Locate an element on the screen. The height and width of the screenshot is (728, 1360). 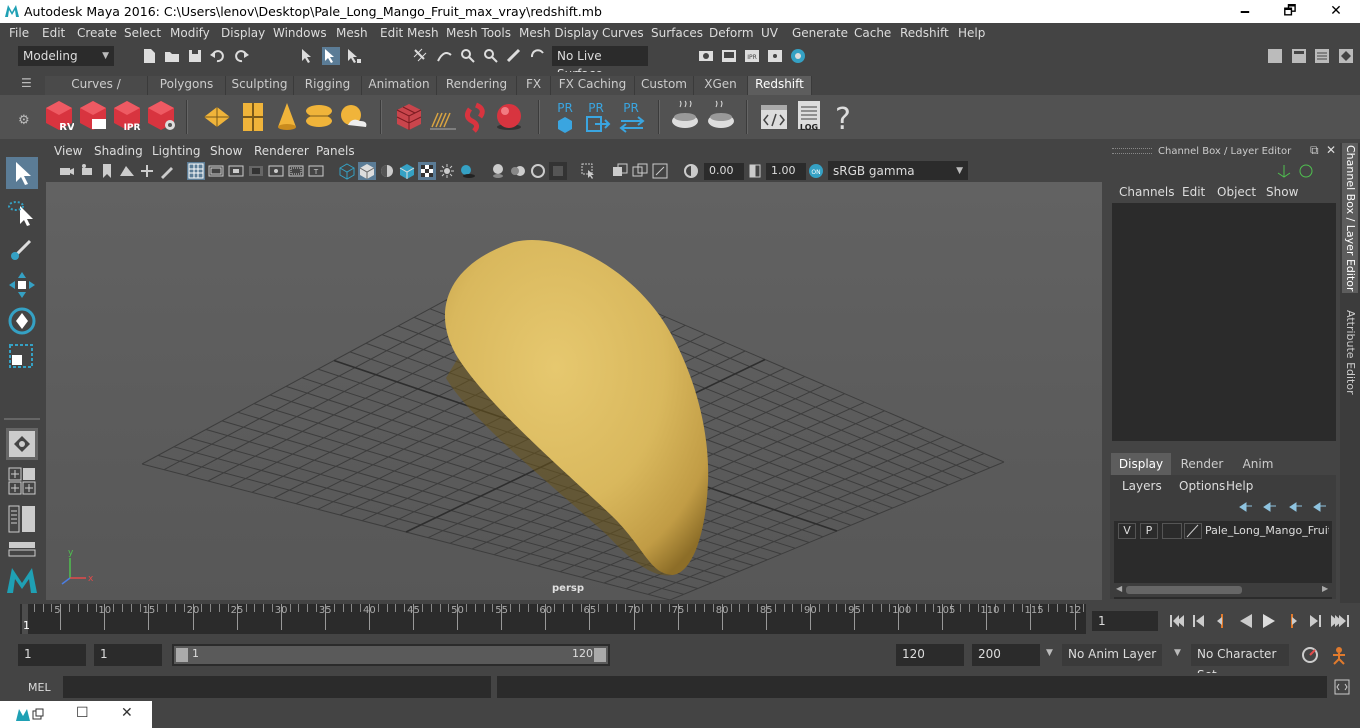
layer-menu-options: Options is located at coordinates (1202, 486).